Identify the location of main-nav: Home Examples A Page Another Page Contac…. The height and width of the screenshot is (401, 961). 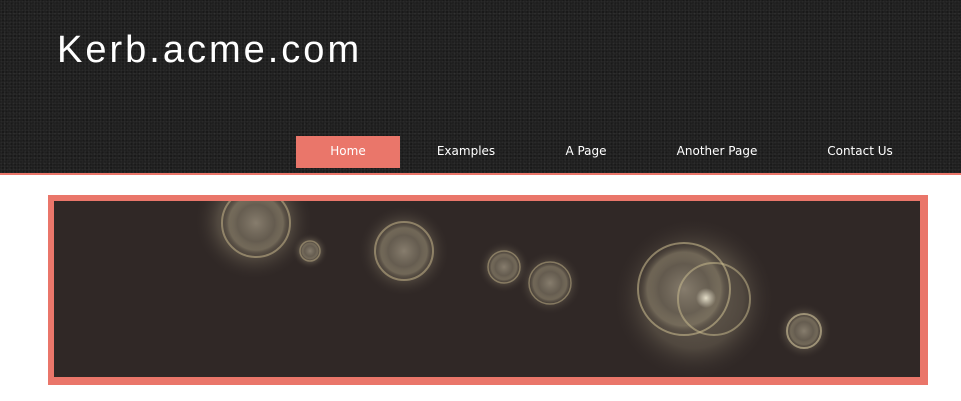
(480, 152).